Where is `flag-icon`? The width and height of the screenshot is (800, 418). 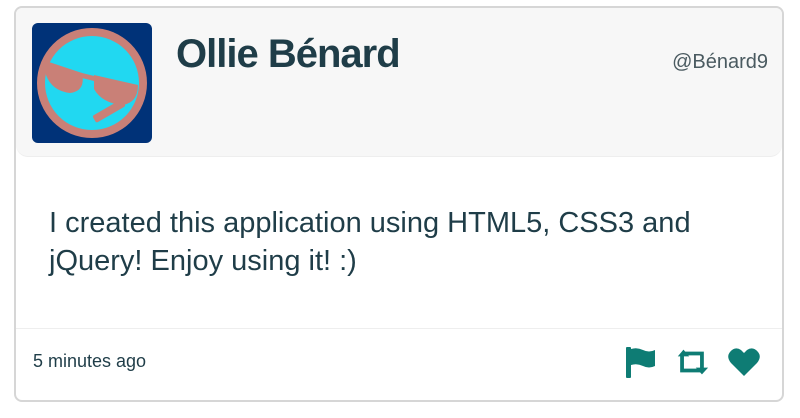
flag-icon is located at coordinates (640, 362).